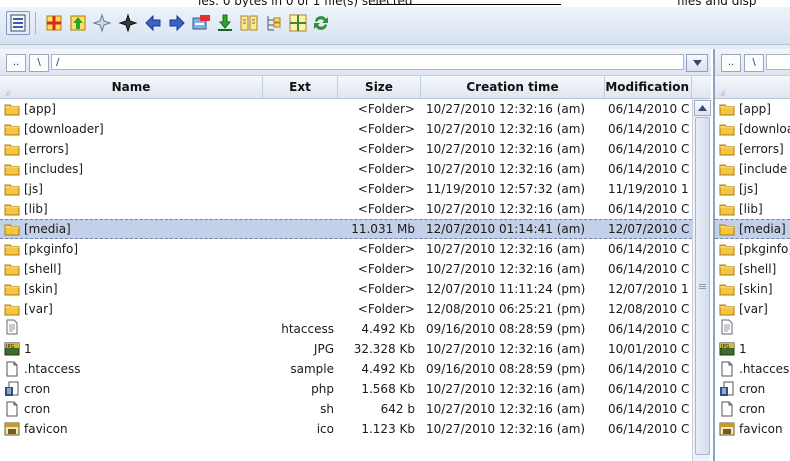 The height and width of the screenshot is (461, 790). I want to click on file-name: [js], so click(33, 189).